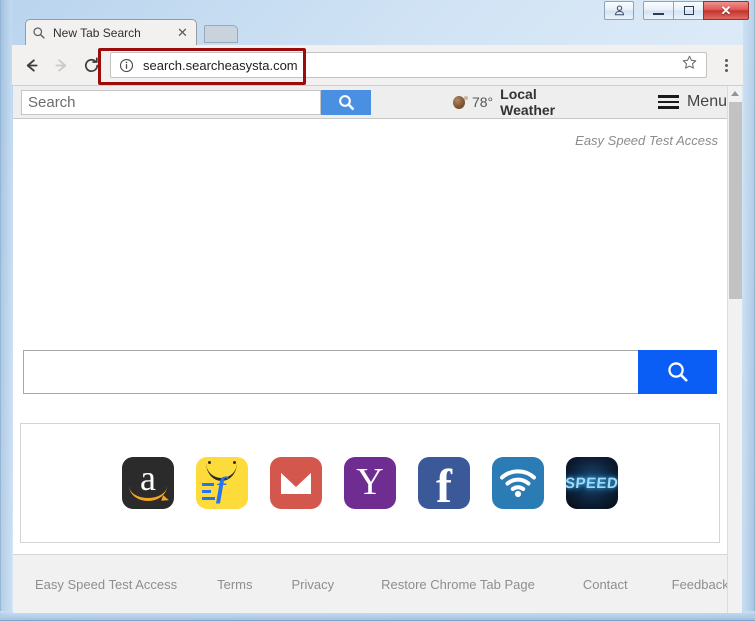 The image size is (755, 621). Describe the element at coordinates (700, 584) in the screenshot. I see `footer-link-feedback: Feedback` at that location.